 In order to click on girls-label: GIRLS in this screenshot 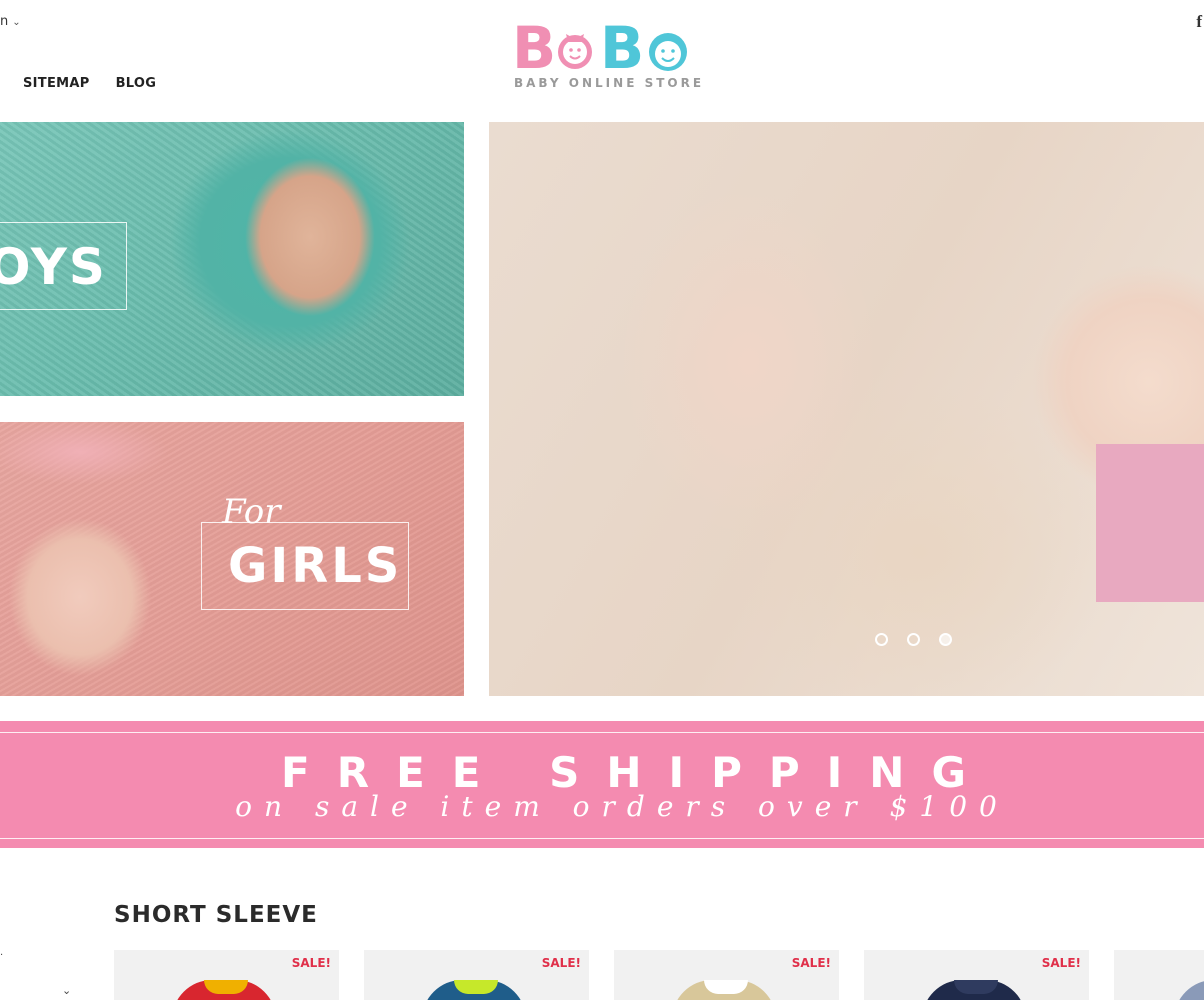, I will do `click(315, 566)`.